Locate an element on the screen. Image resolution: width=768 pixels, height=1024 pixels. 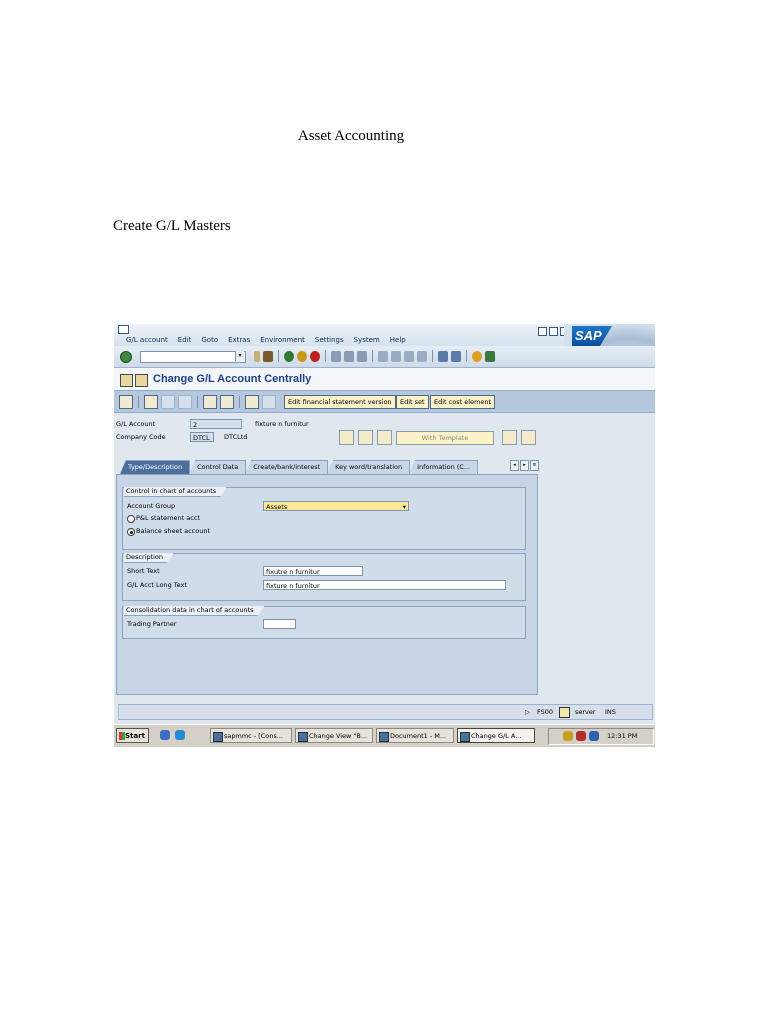
standard-toolbar: ▾ is located at coordinates (384, 357).